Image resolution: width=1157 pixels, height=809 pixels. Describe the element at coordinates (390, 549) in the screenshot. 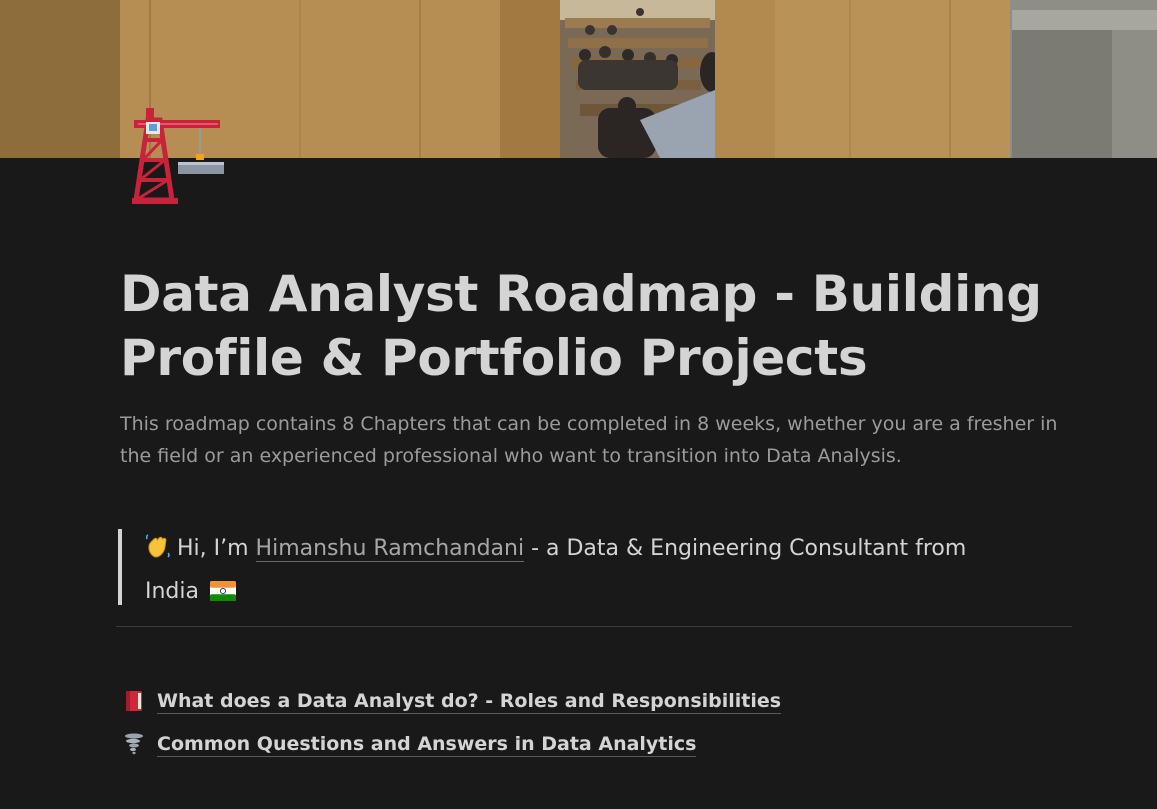

I see `author-link: Himanshu Ramchandani` at that location.